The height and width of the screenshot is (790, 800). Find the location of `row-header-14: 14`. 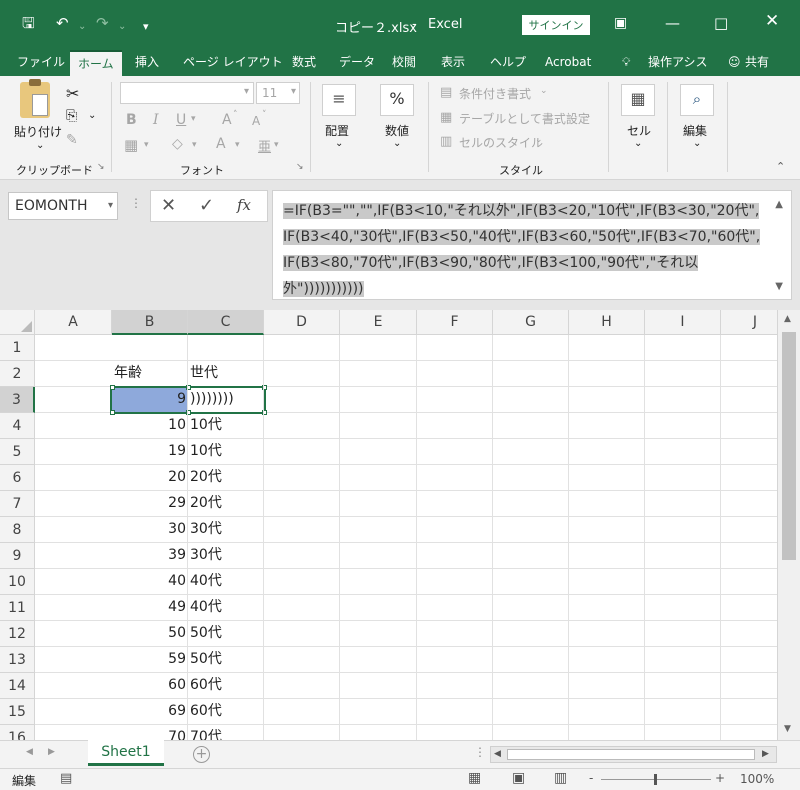

row-header-14: 14 is located at coordinates (17, 686).